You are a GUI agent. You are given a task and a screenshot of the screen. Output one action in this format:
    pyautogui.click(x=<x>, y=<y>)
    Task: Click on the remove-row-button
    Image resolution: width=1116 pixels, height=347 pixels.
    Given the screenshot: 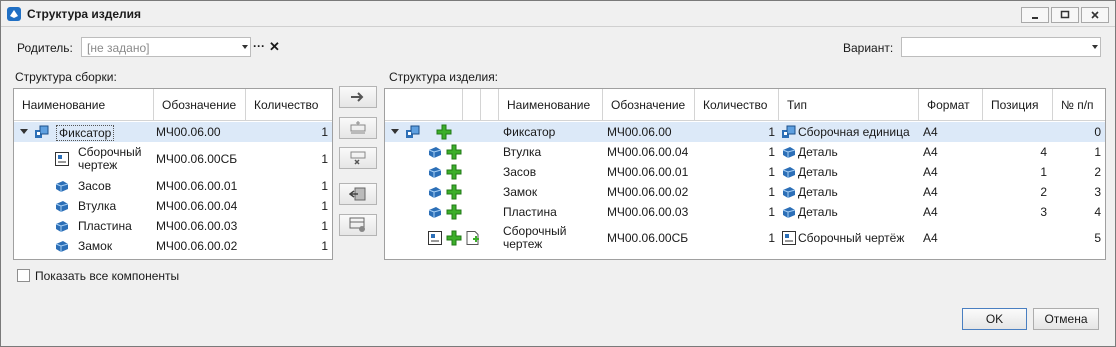 What is the action you would take?
    pyautogui.click(x=358, y=158)
    